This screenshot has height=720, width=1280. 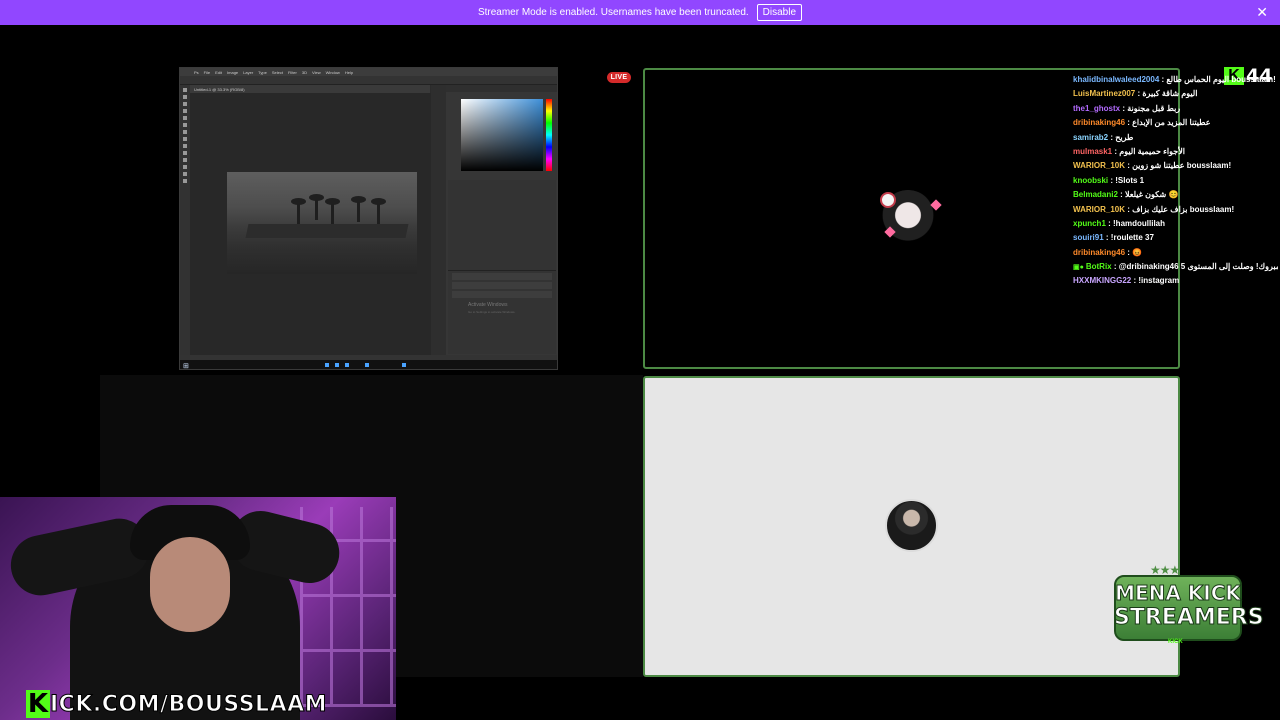 What do you see at coordinates (1171, 123) in the screenshot?
I see `chat-text: عطيتنا المزيد من الإبداع` at bounding box center [1171, 123].